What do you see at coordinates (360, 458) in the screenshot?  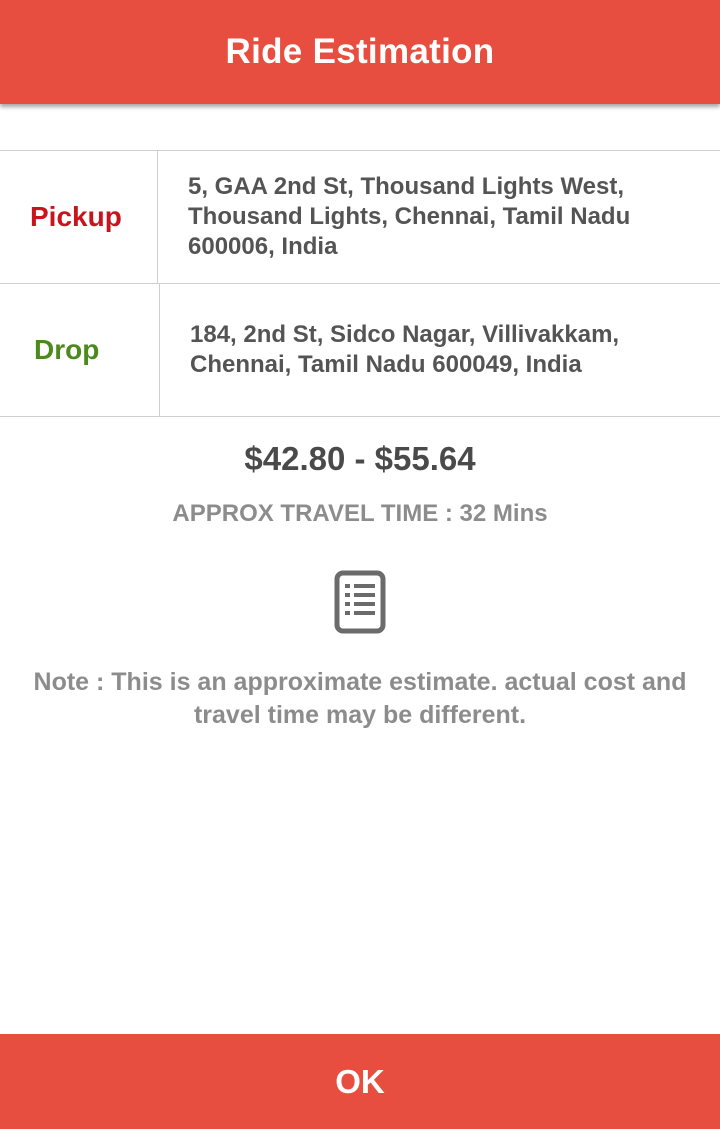 I see `fare-estimate: $42.80 - $55.64` at bounding box center [360, 458].